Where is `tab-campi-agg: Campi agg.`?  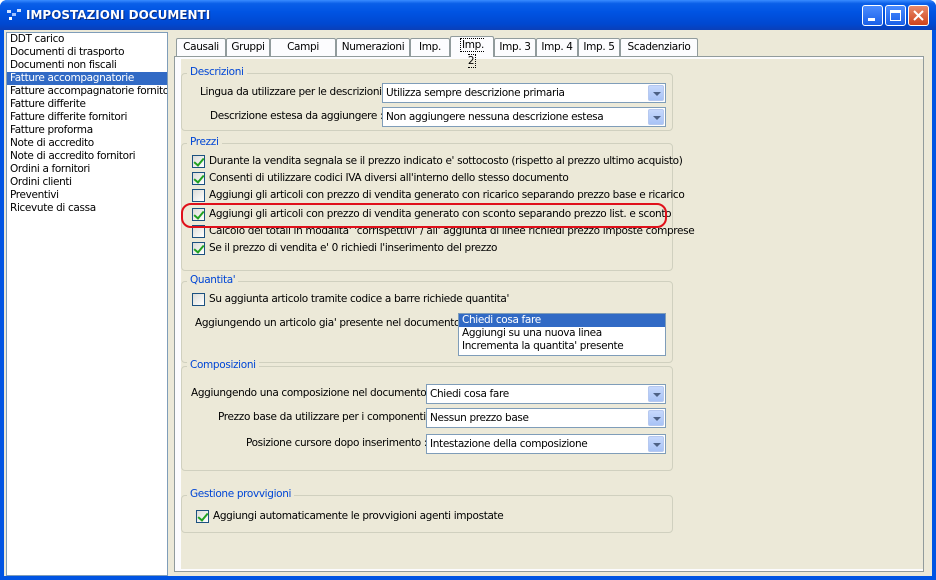 tab-campi-agg: Campi agg. is located at coordinates (303, 53).